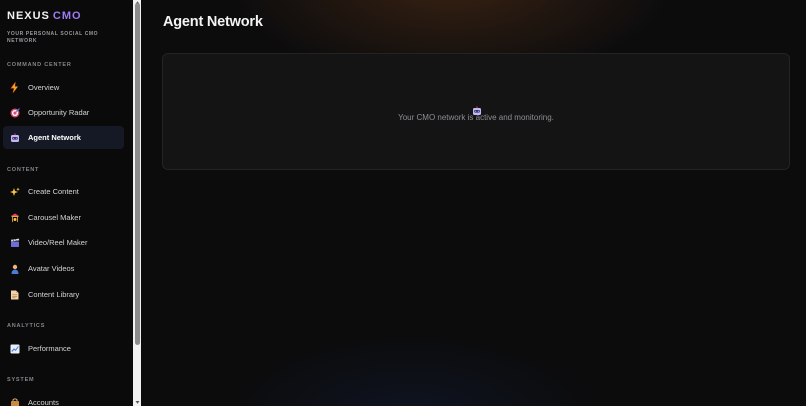  Describe the element at coordinates (54, 137) in the screenshot. I see `sidebar-item-label: Agent Network` at that location.